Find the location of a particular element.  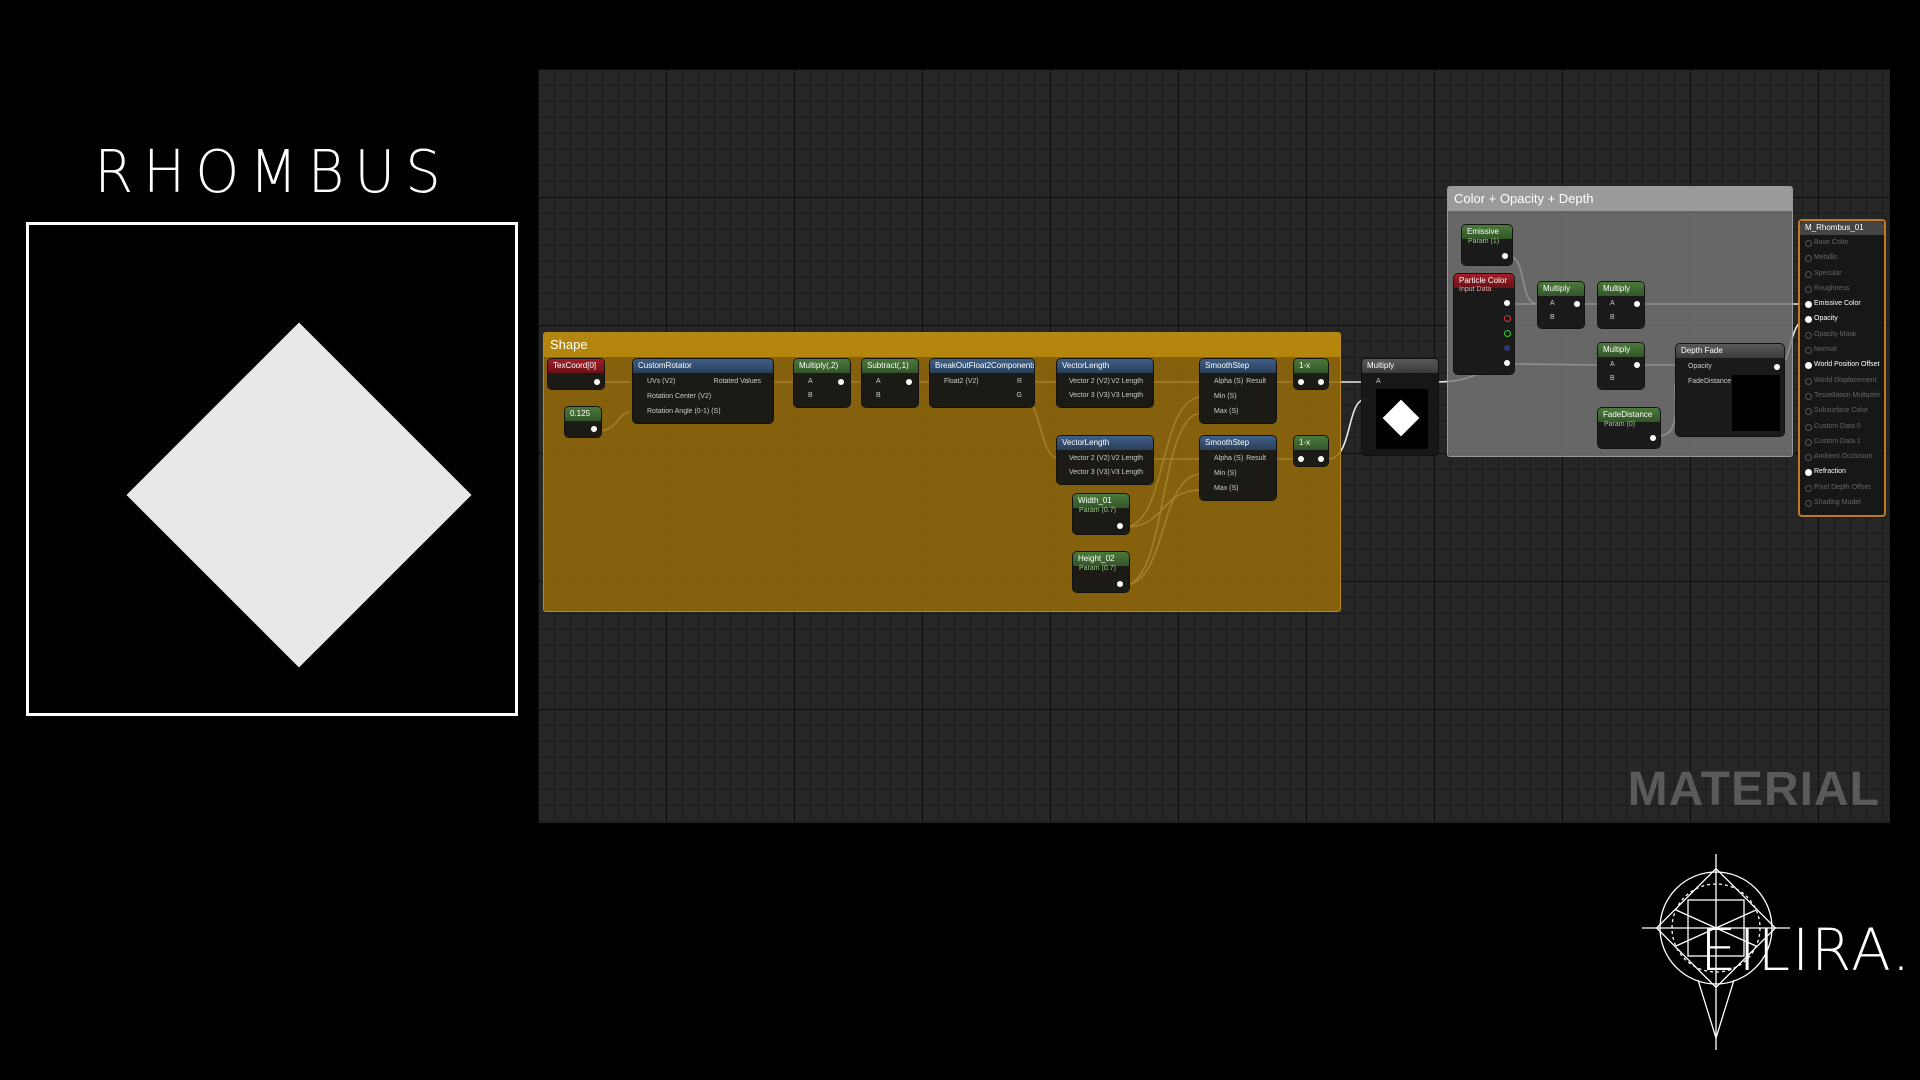

pin-g: G is located at coordinates (1019, 395).